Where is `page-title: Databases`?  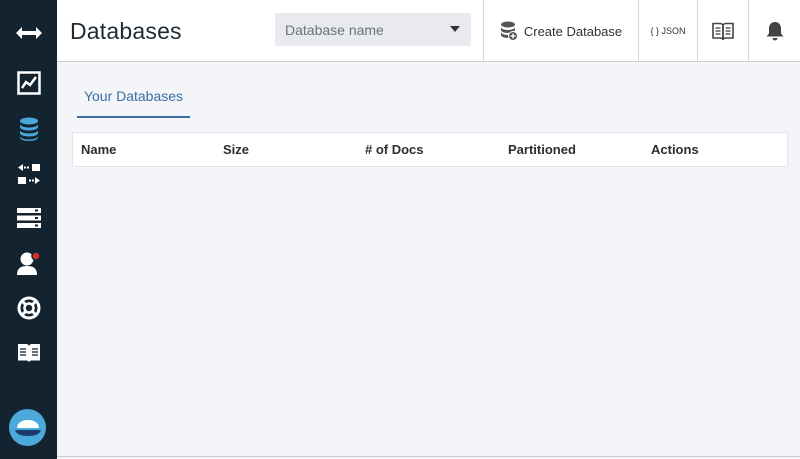 page-title: Databases is located at coordinates (126, 31).